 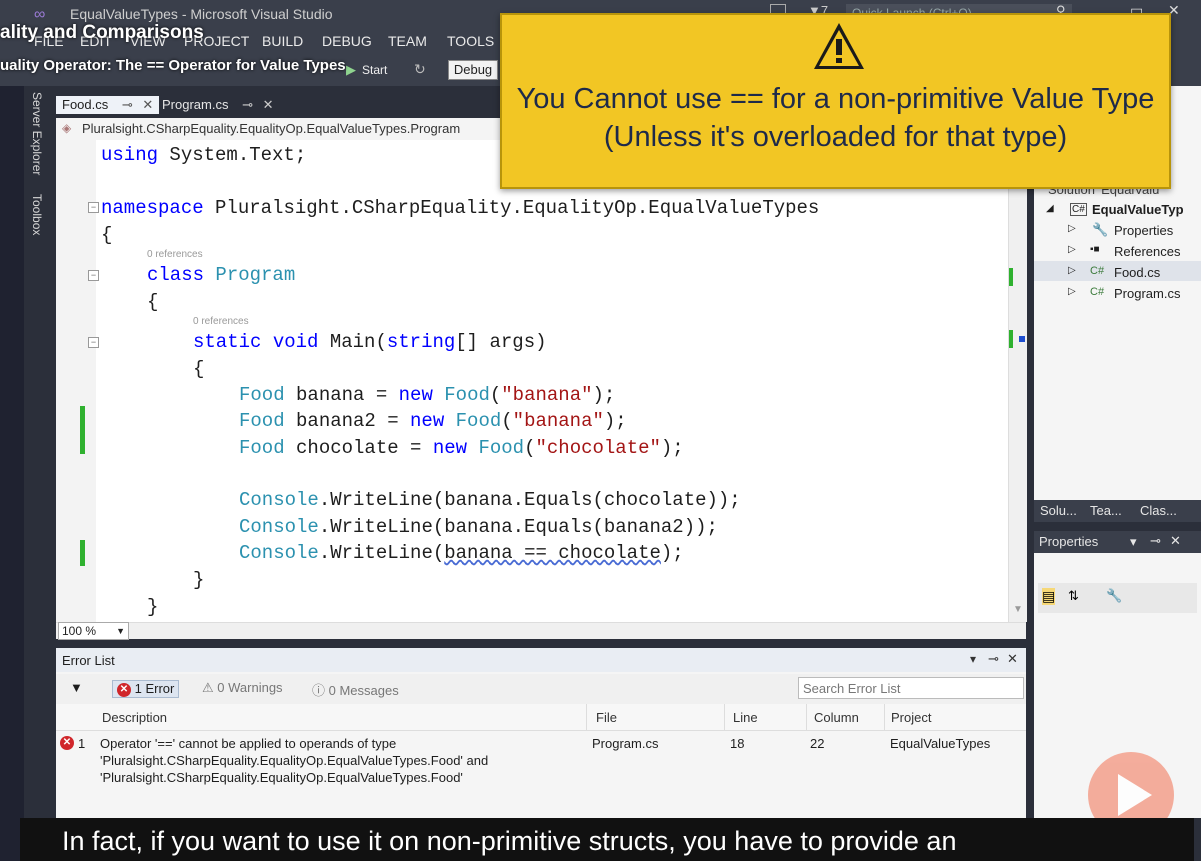 What do you see at coordinates (541, 660) in the screenshot?
I see `error-list-header: Error List ▾ ⊸ ✕` at bounding box center [541, 660].